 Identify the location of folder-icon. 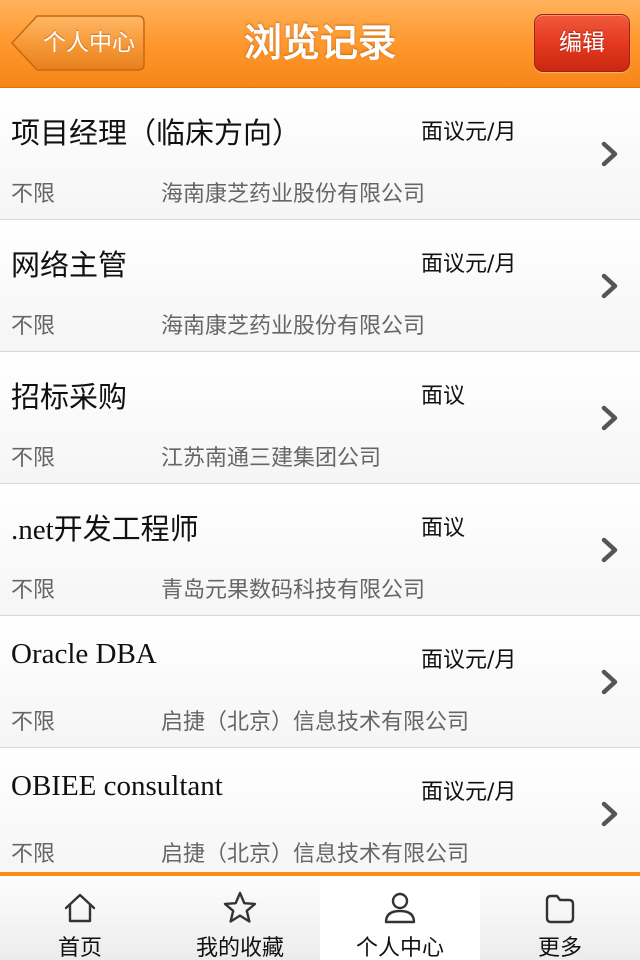
(560, 909).